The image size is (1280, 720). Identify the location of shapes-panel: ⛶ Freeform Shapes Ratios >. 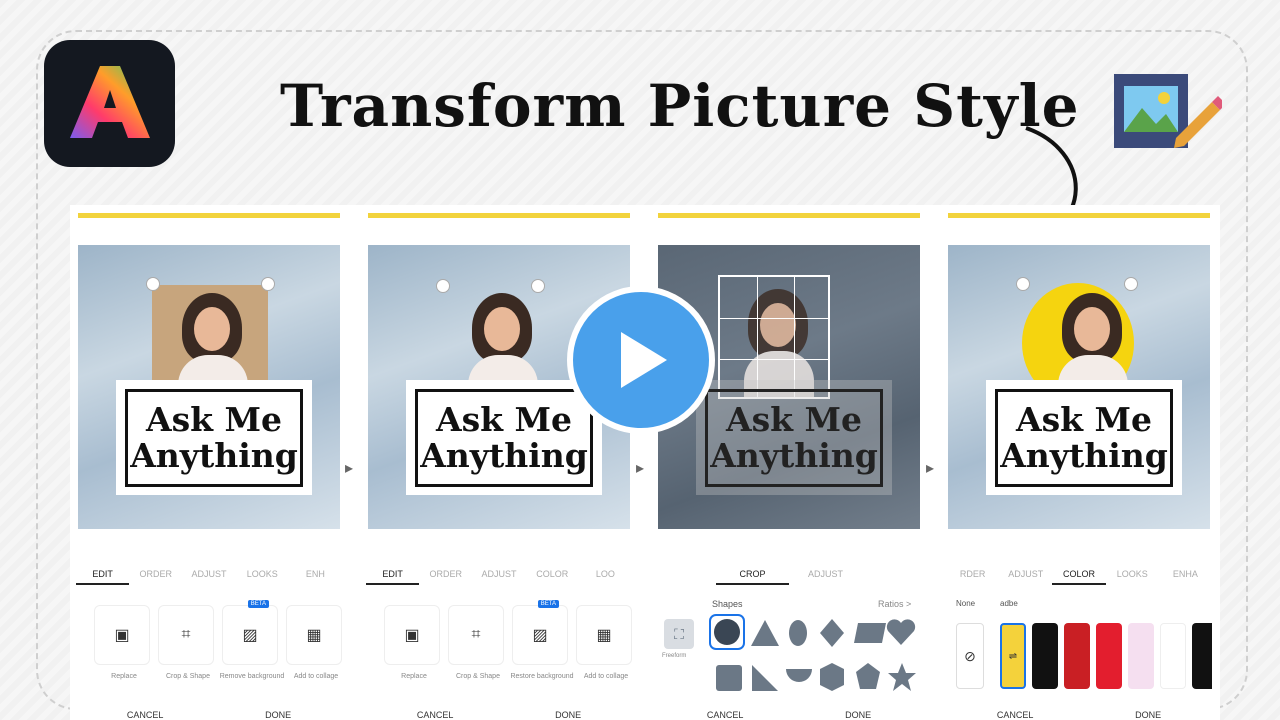
(789, 648).